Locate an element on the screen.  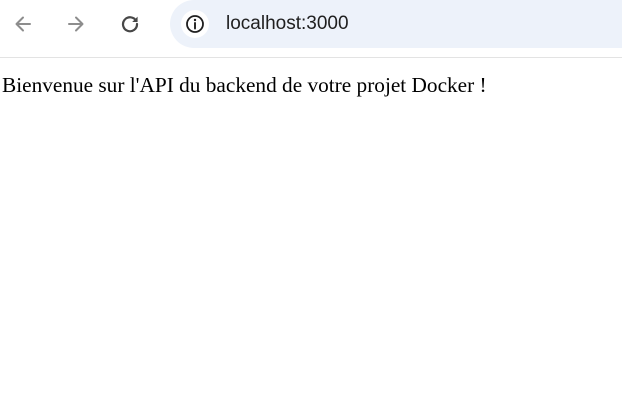
address-bar: localhost:3000 is located at coordinates (396, 24).